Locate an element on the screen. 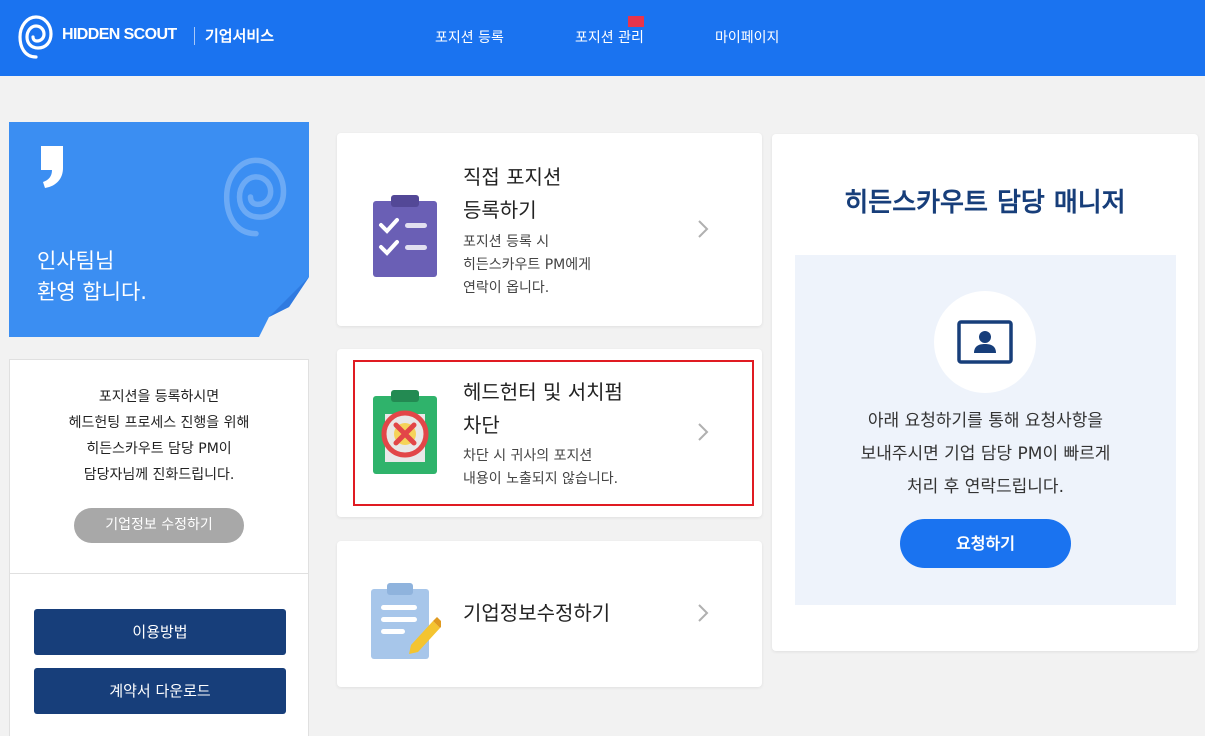  service-label: 기업서비스 is located at coordinates (240, 36).